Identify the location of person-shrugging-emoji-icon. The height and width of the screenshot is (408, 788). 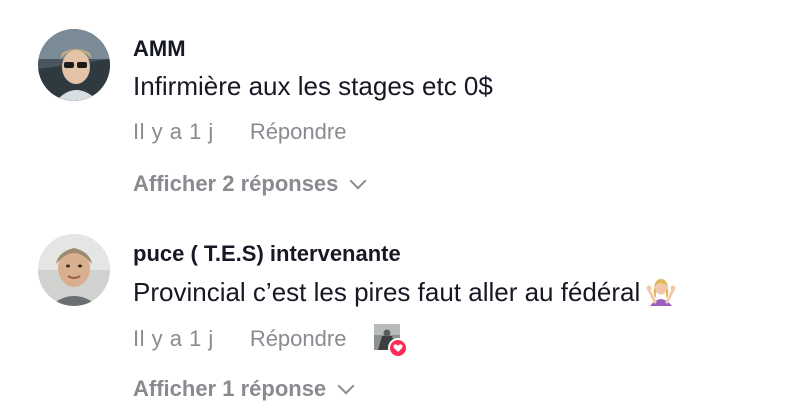
(661, 292).